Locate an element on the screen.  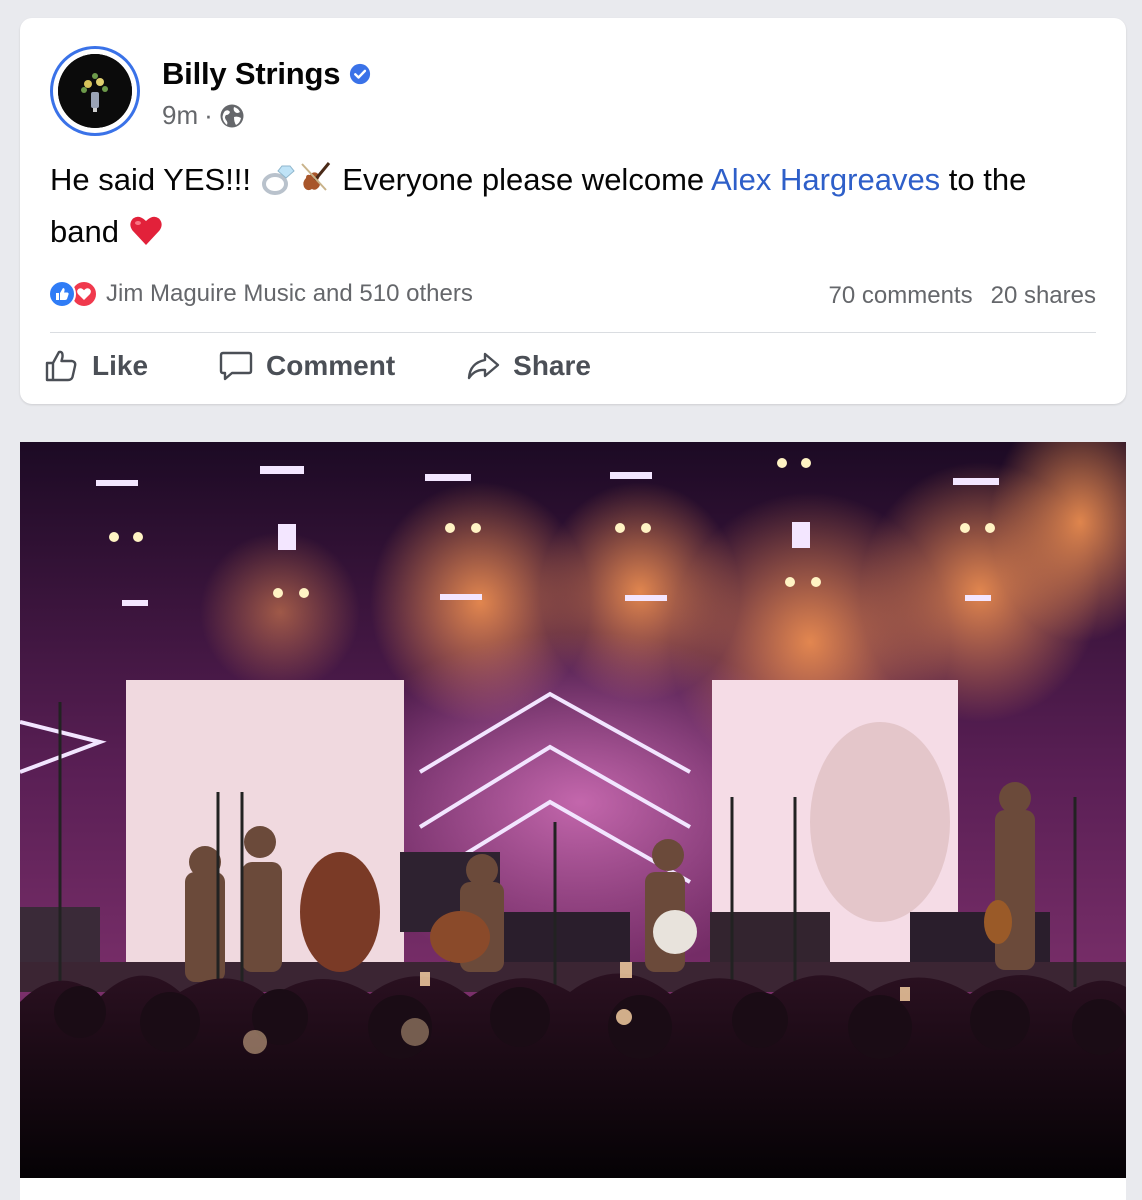
mention-link: Alex Hargreaves is located at coordinates (825, 179).